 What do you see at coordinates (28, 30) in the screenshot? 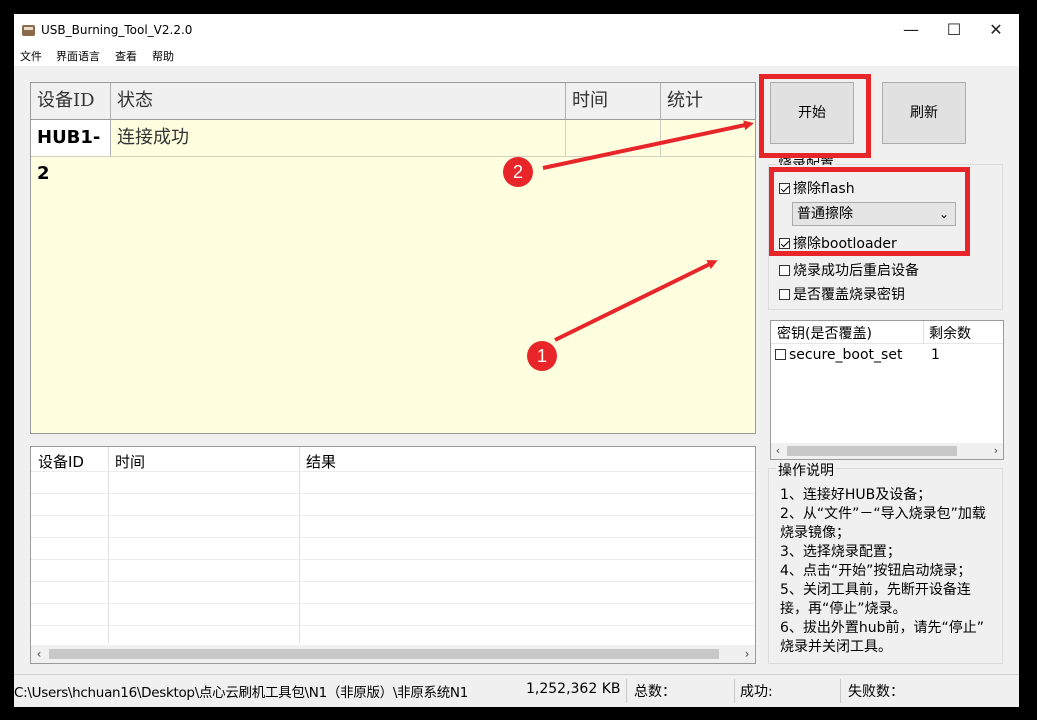
I see `app-icon` at bounding box center [28, 30].